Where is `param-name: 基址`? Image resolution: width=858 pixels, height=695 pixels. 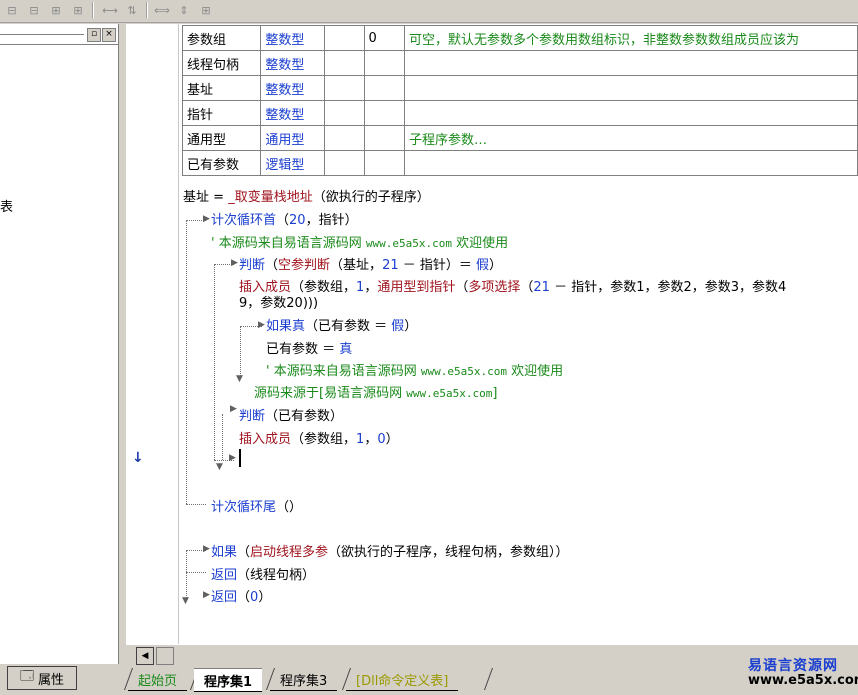 param-name: 基址 is located at coordinates (221, 88).